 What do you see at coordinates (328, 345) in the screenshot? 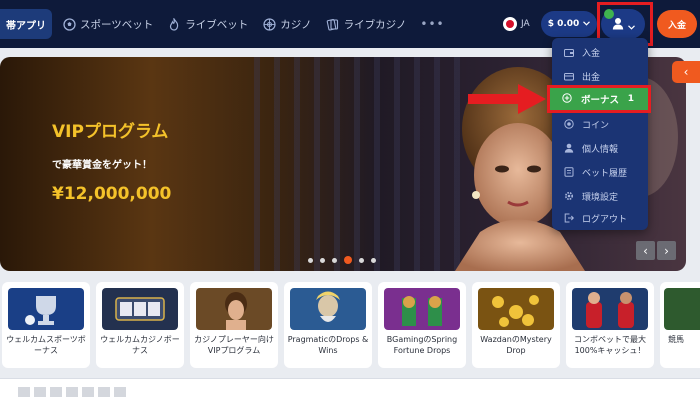
I see `promo-caption: PragmaticのDrops & Wins` at bounding box center [328, 345].